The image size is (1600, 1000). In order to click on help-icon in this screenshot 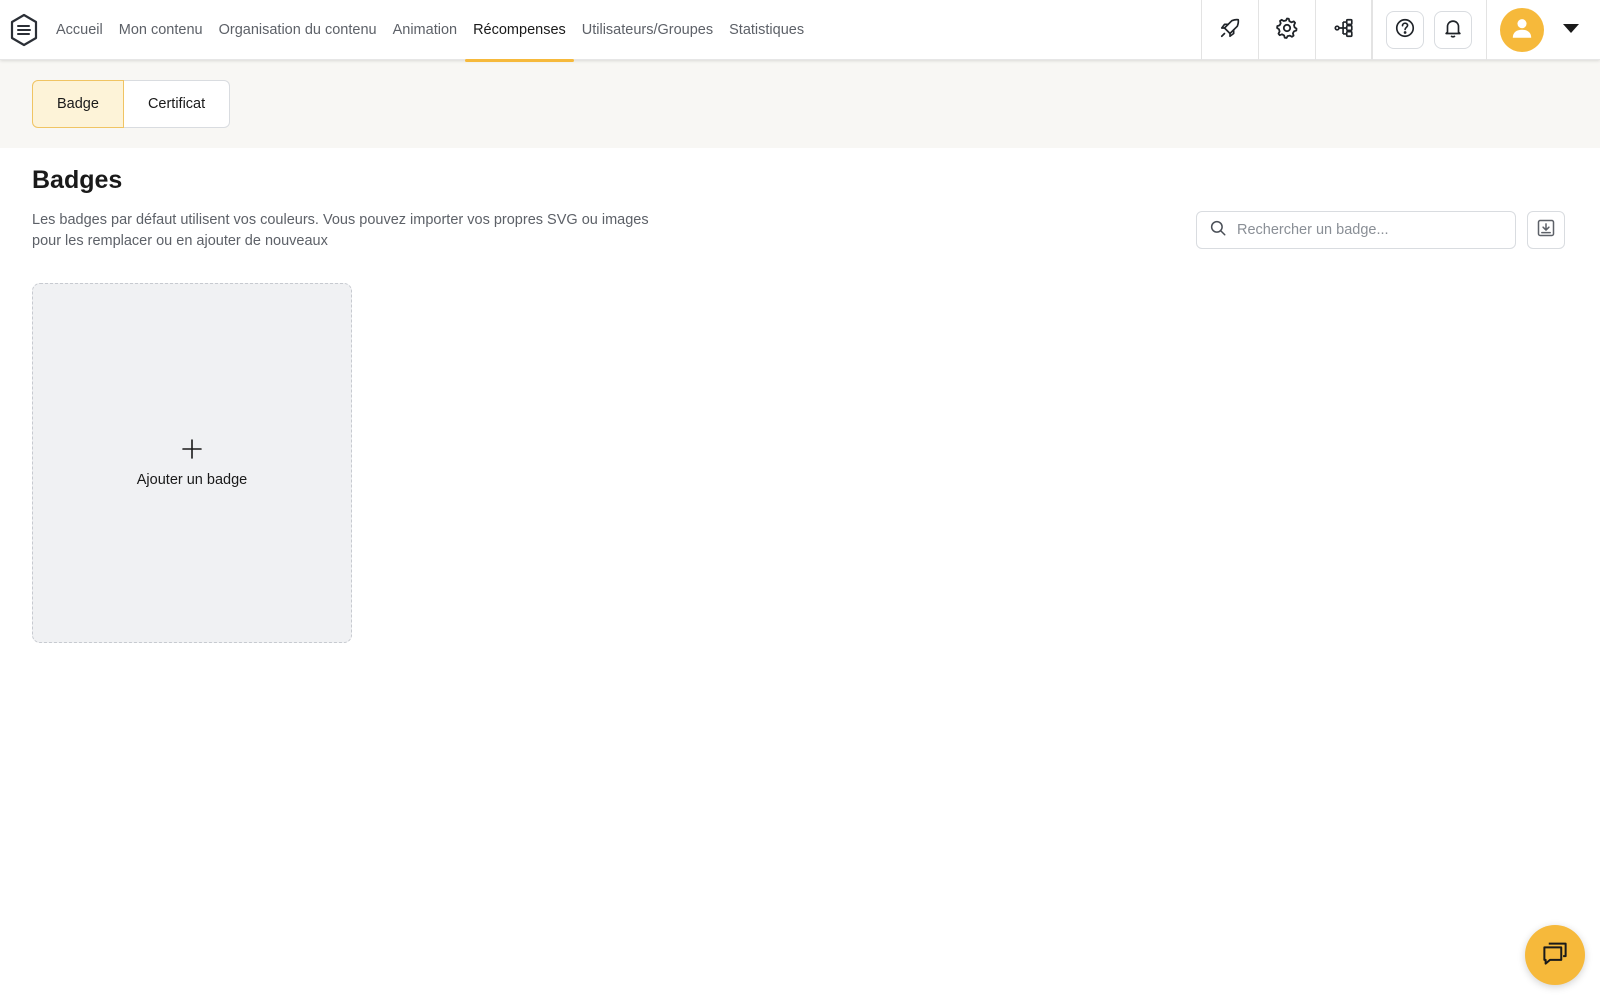, I will do `click(1405, 30)`.